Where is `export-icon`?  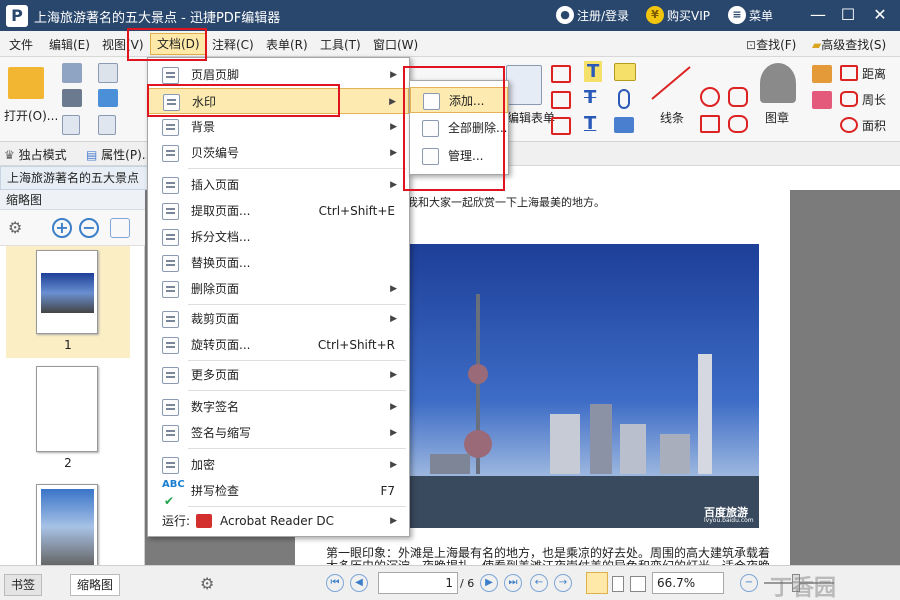
export-icon is located at coordinates (71, 125).